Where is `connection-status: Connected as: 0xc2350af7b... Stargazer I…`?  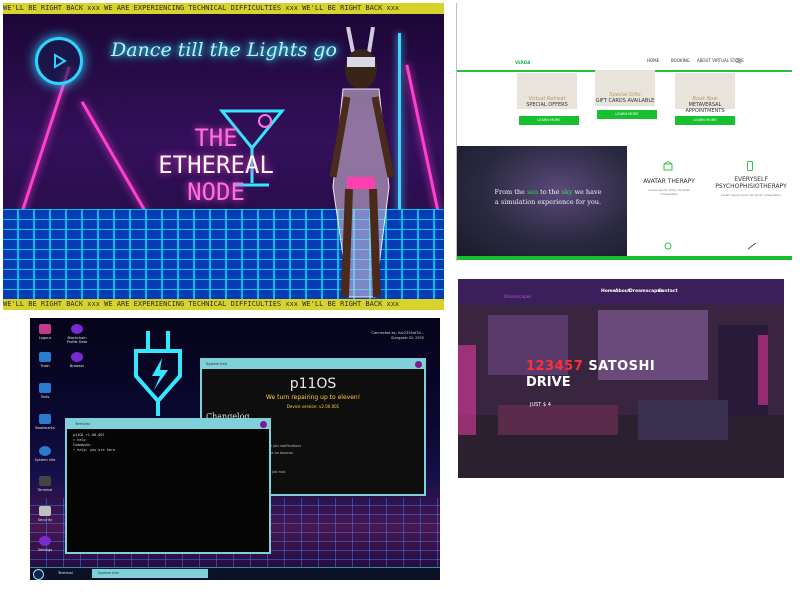 connection-status: Connected as: 0xc2350af7b... Stargazer I… is located at coordinates (398, 336).